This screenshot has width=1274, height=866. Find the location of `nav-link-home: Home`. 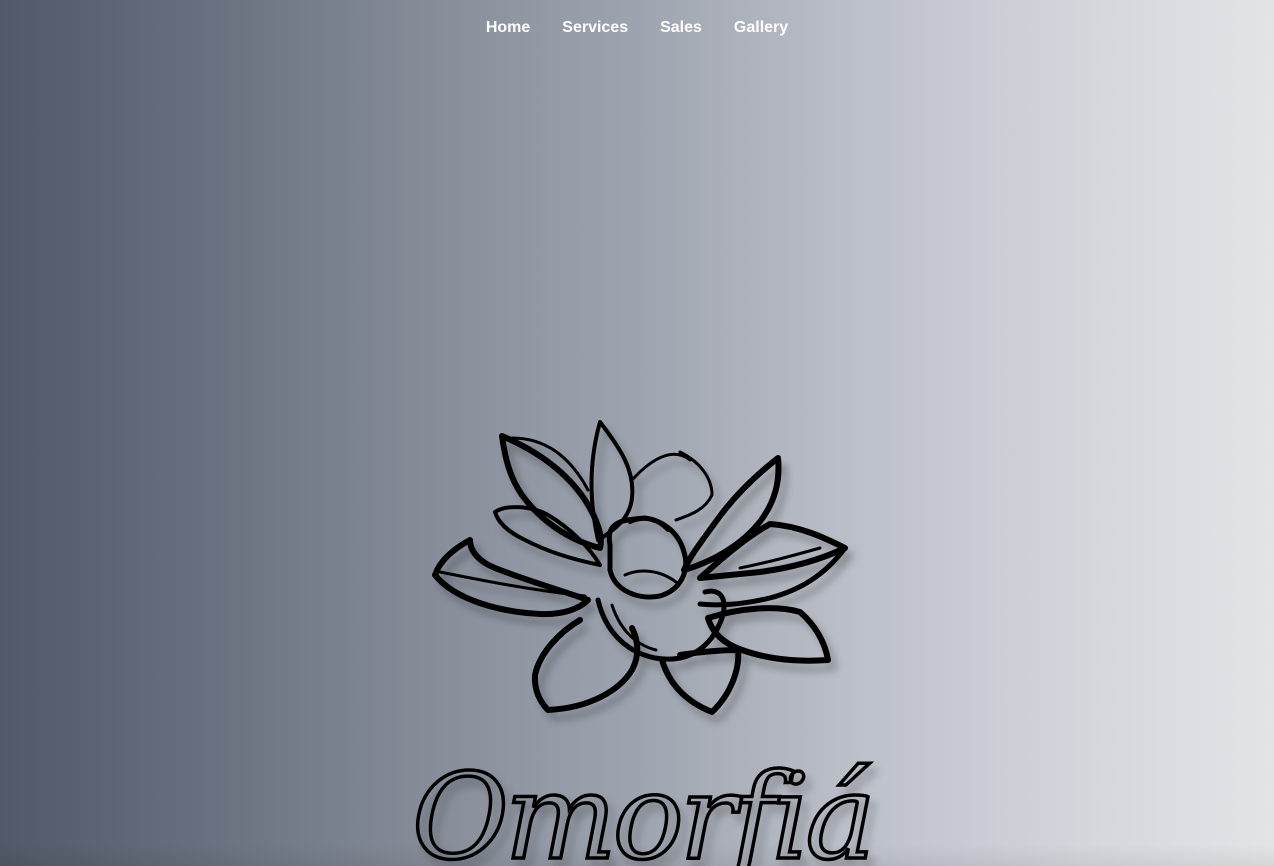

nav-link-home: Home is located at coordinates (508, 28).